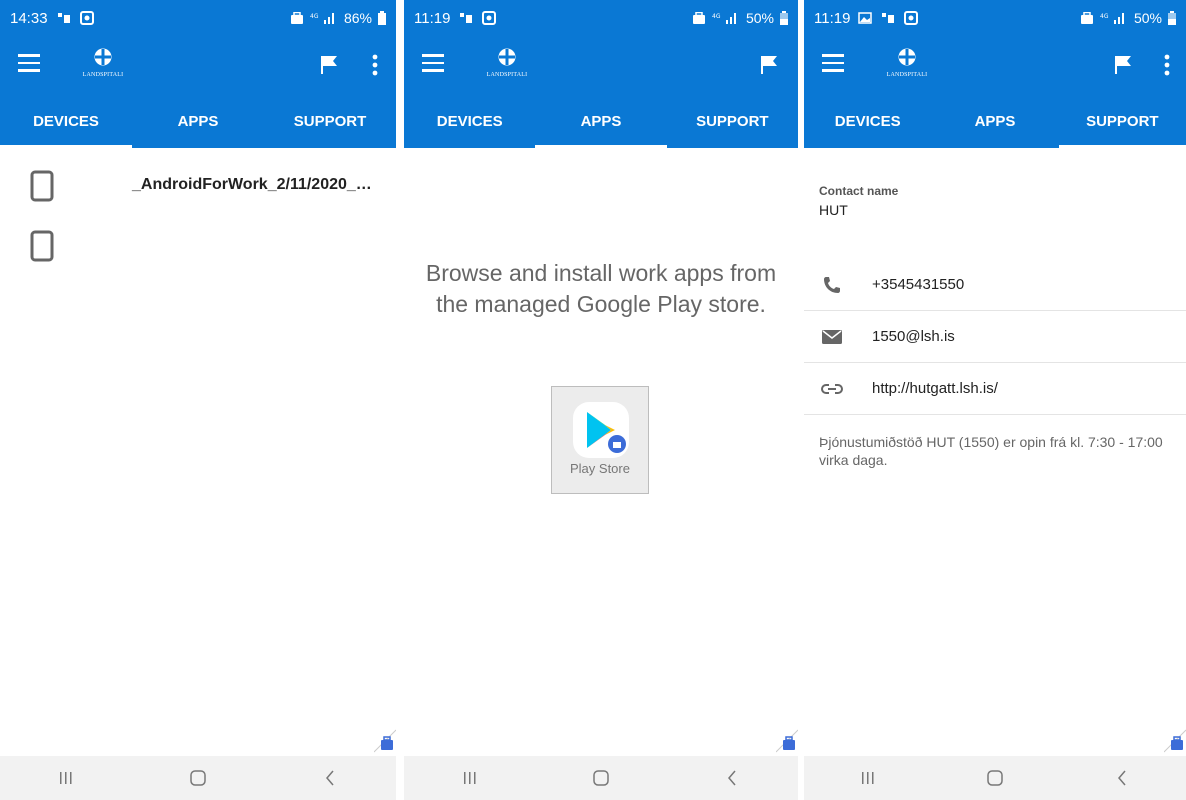  Describe the element at coordinates (859, 191) in the screenshot. I see `contact-name-label: Contact name` at that location.